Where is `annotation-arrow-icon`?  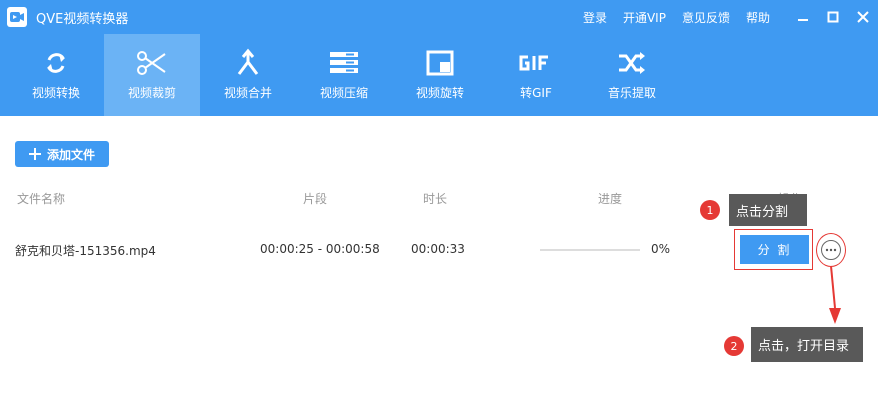
annotation-arrow-icon is located at coordinates (835, 294).